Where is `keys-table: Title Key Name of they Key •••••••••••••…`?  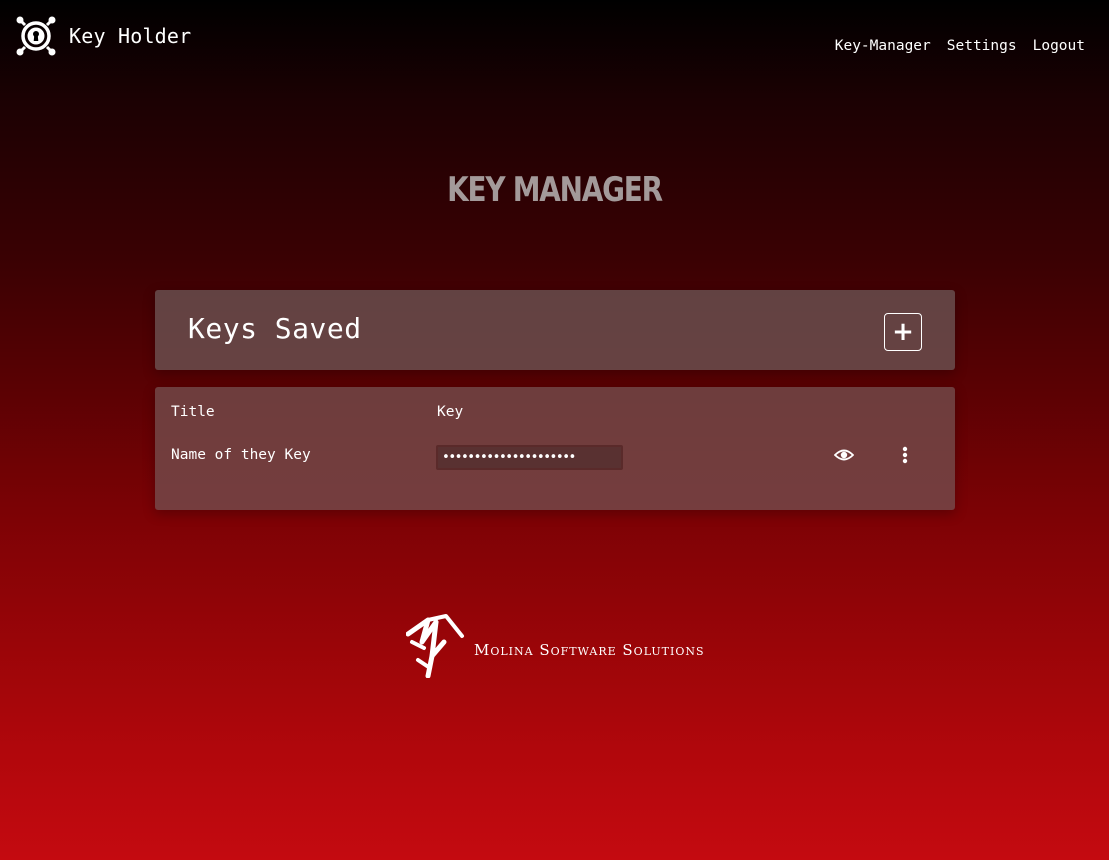
keys-table: Title Key Name of they Key •••••••••••••… is located at coordinates (555, 448).